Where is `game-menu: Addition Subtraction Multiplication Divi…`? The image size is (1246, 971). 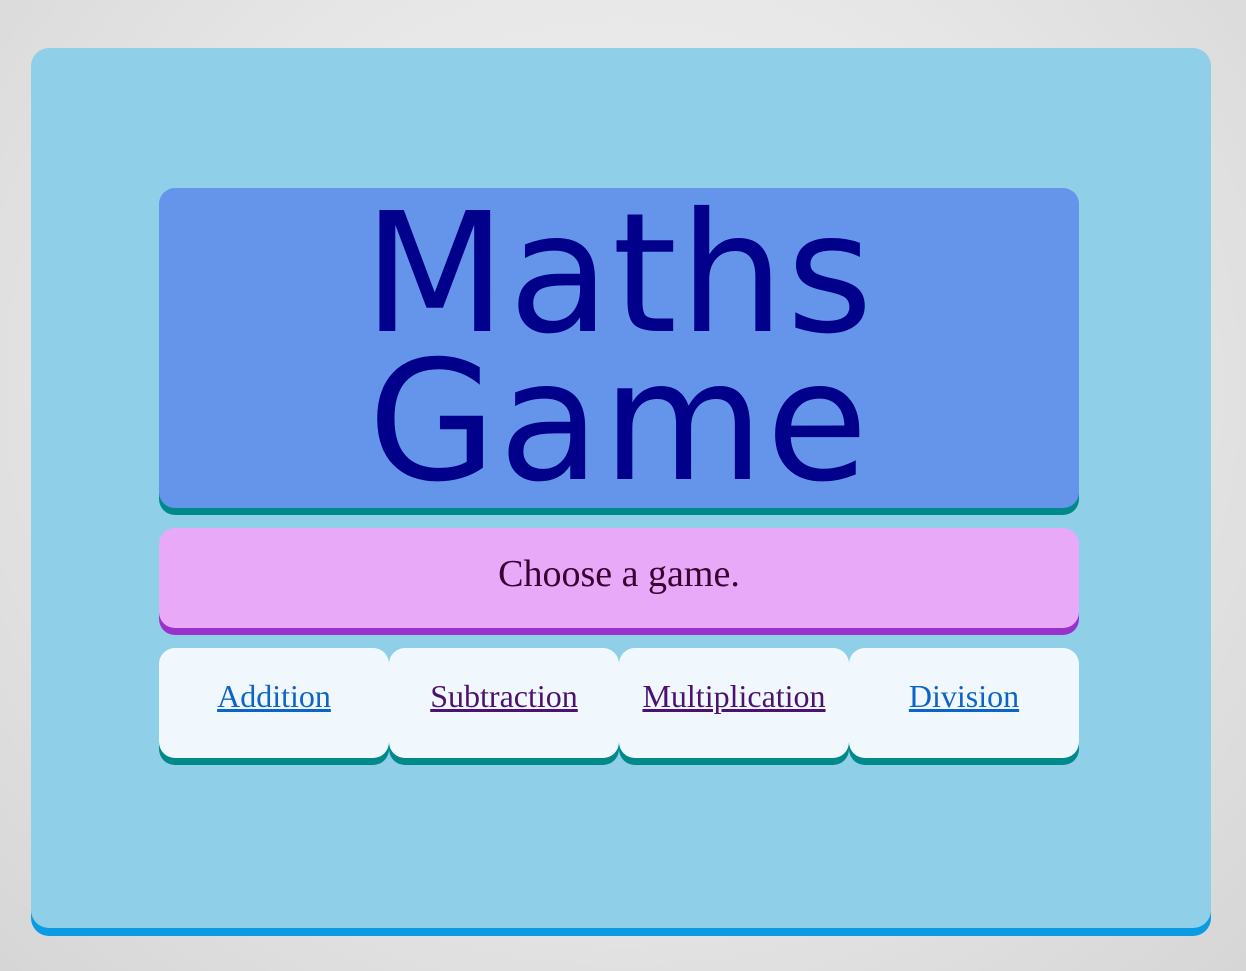
game-menu: Addition Subtraction Multiplication Divi… is located at coordinates (619, 703).